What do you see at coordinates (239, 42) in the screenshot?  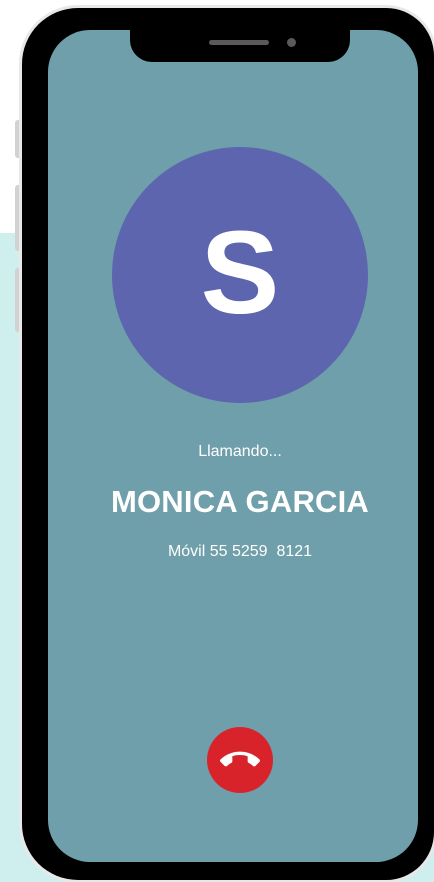 I see `earpiece-speaker` at bounding box center [239, 42].